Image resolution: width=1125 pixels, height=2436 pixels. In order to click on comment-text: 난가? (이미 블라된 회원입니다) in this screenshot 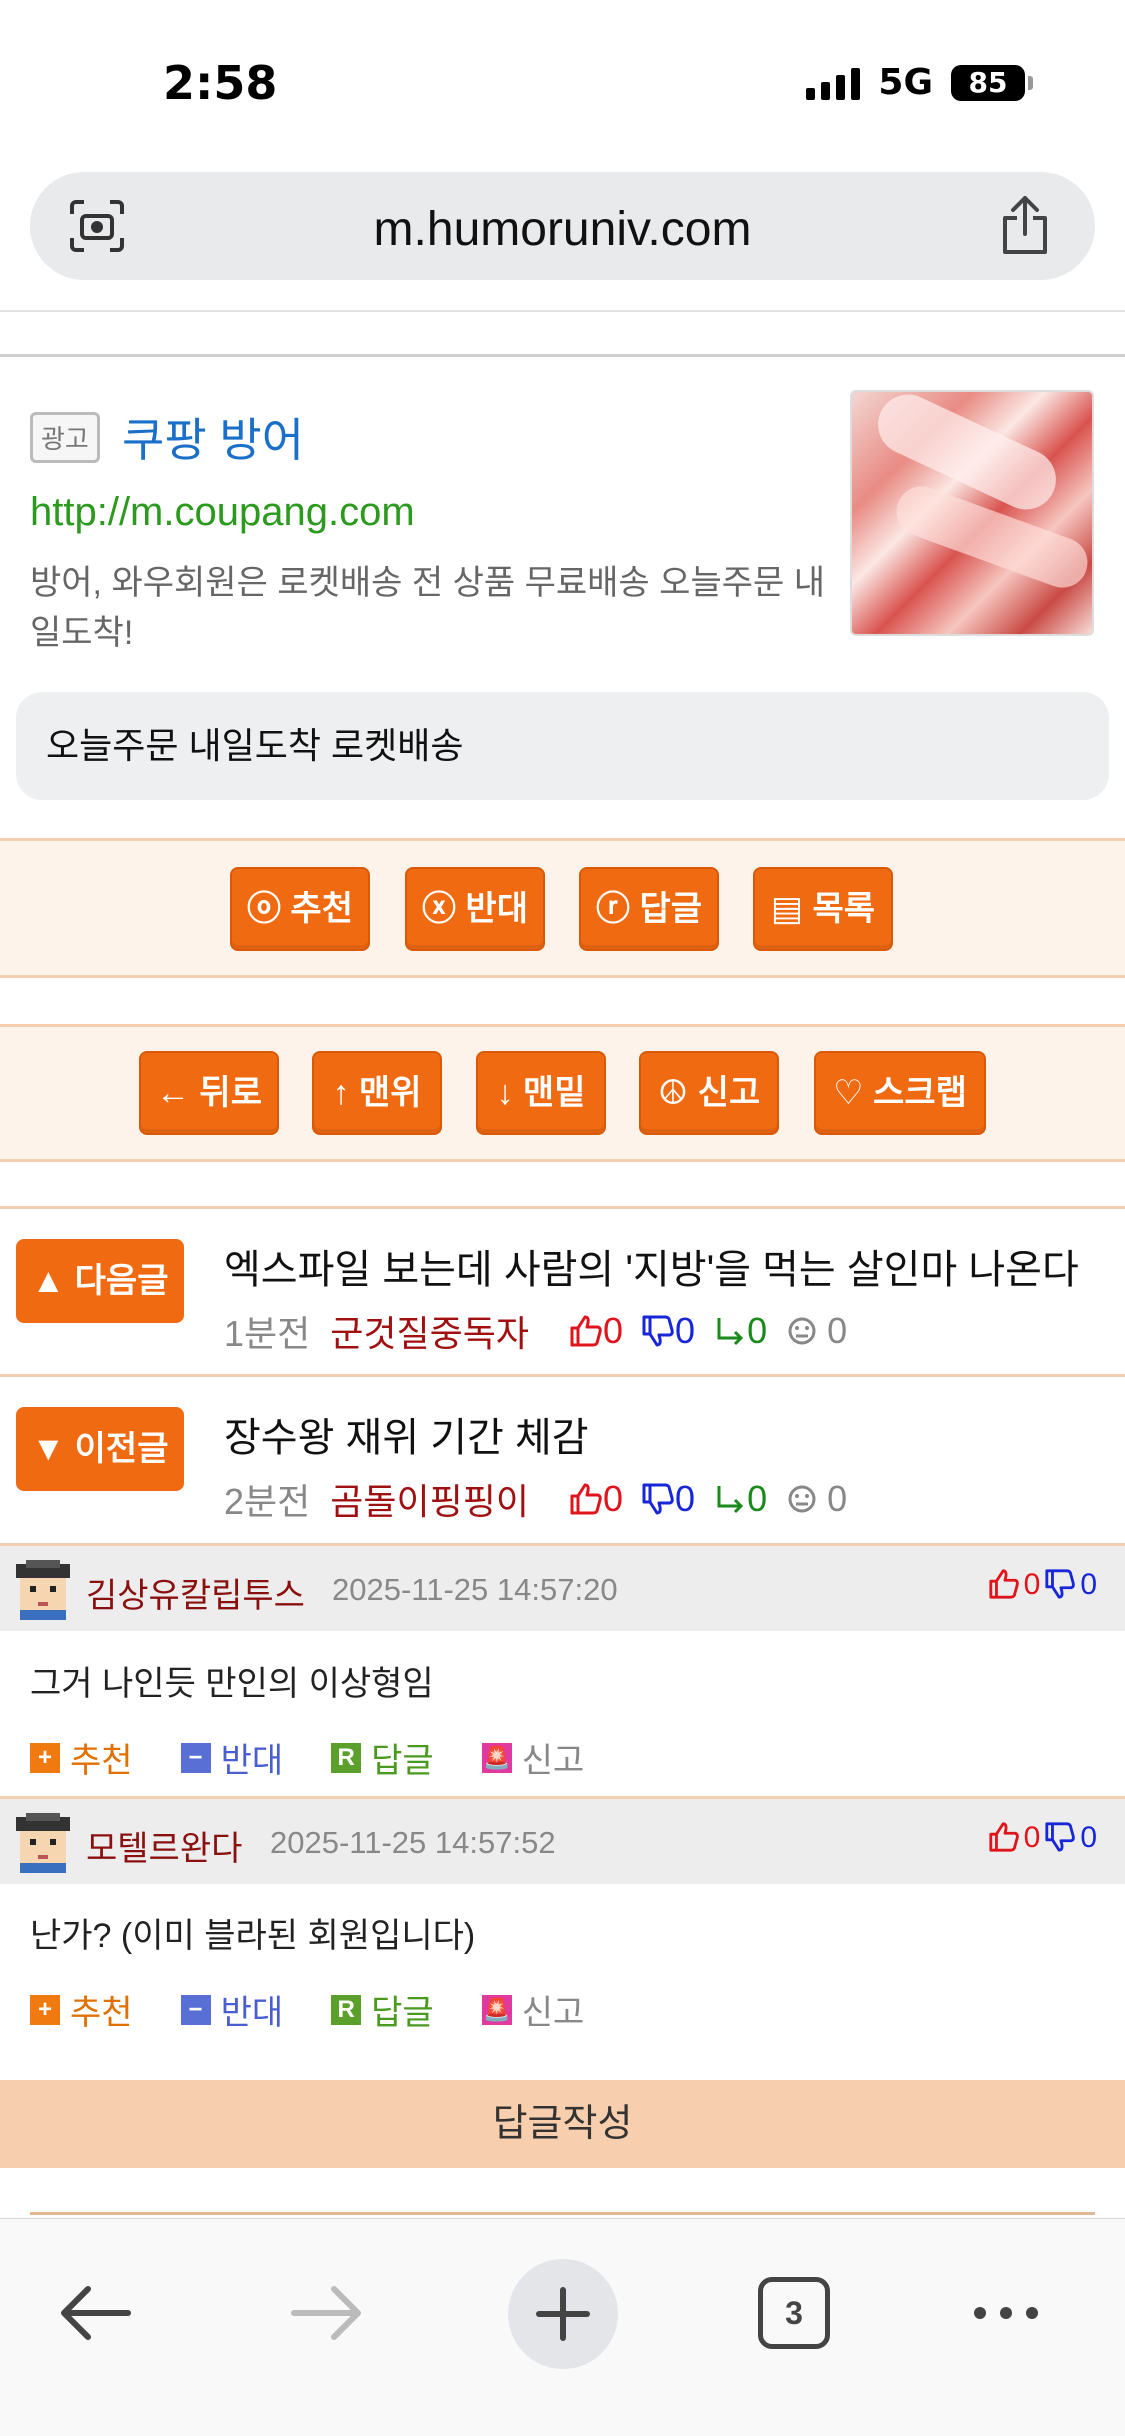, I will do `click(253, 1936)`.